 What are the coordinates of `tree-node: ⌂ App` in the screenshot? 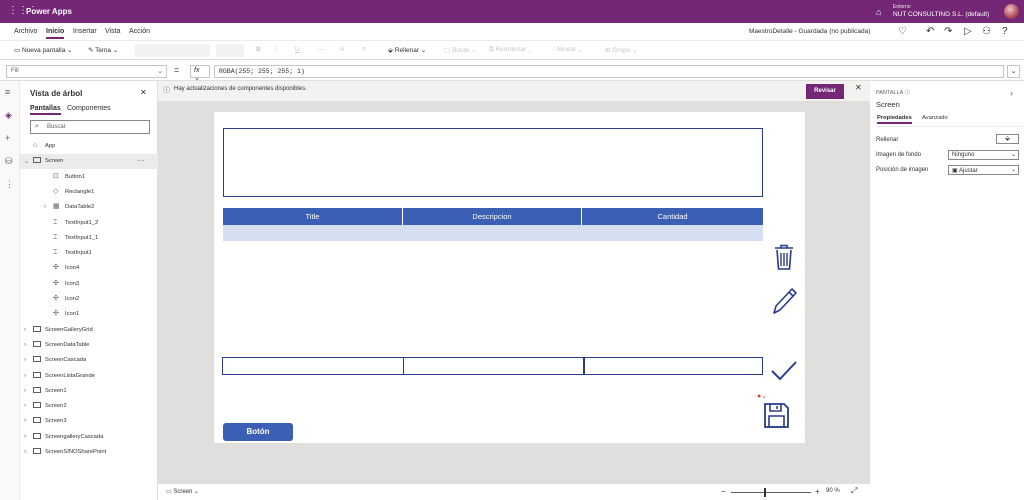 It's located at (89, 146).